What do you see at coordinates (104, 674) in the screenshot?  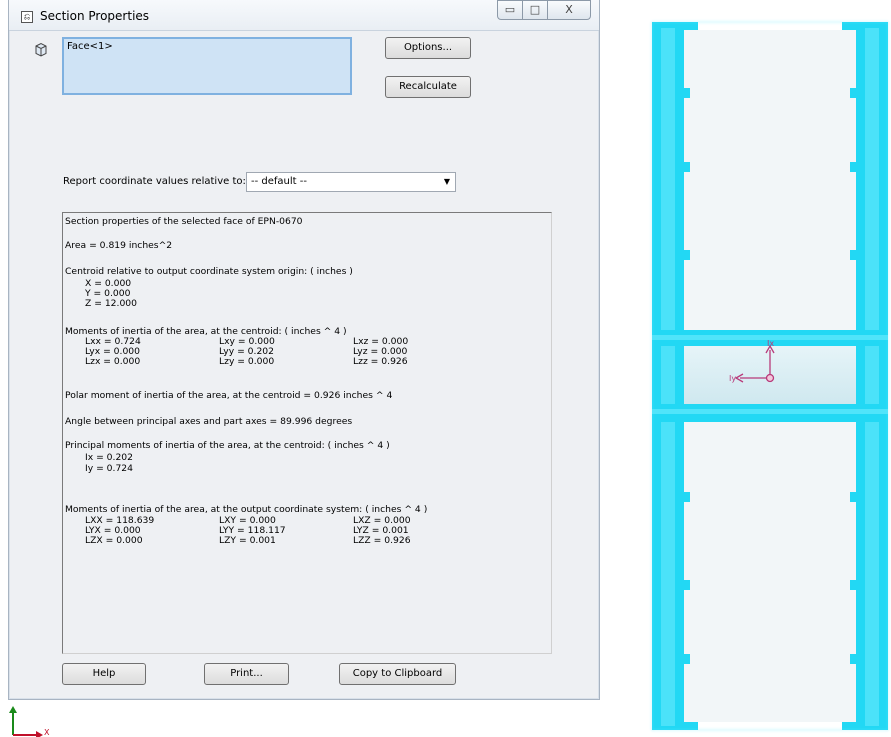 I see `help-button: Help` at bounding box center [104, 674].